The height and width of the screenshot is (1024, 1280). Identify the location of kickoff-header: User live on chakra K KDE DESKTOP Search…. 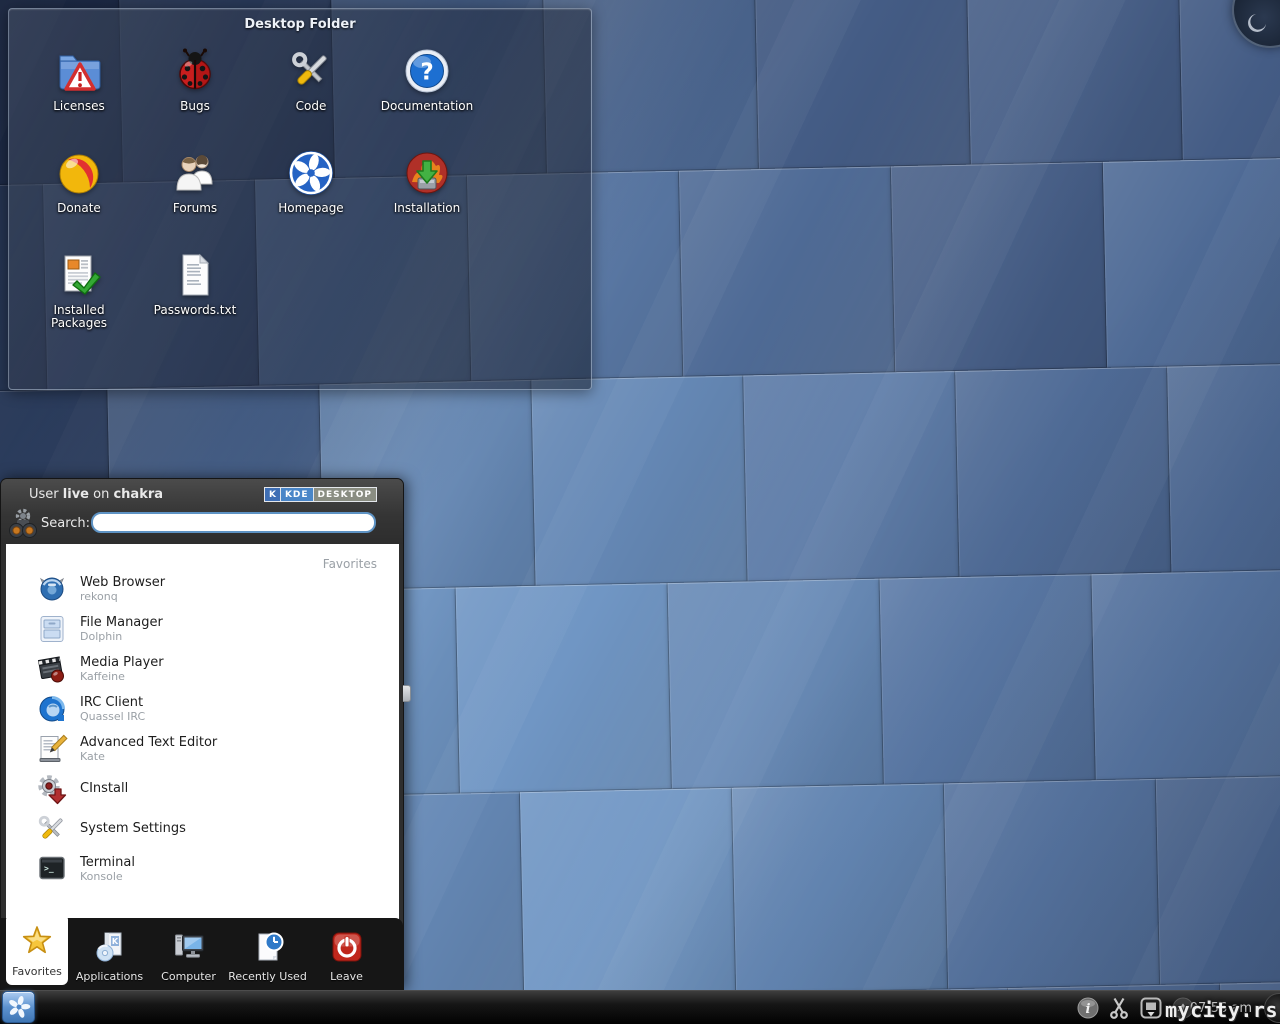
(202, 511).